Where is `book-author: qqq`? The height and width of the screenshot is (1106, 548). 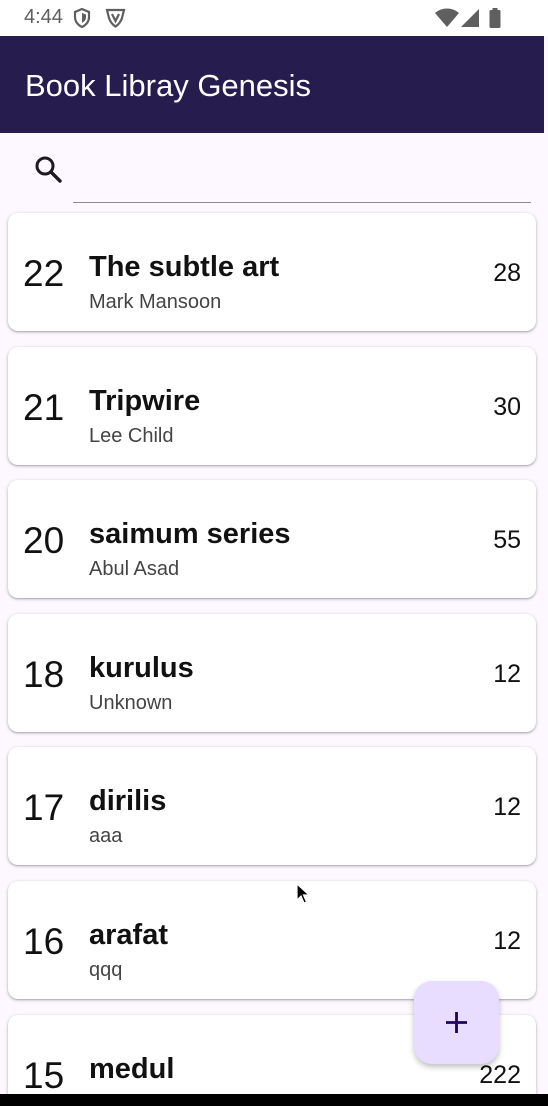
book-author: qqq is located at coordinates (106, 970).